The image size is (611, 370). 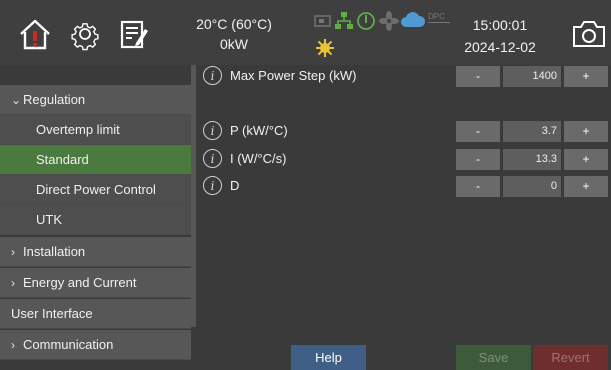 What do you see at coordinates (589, 36) in the screenshot?
I see `camera-icon` at bounding box center [589, 36].